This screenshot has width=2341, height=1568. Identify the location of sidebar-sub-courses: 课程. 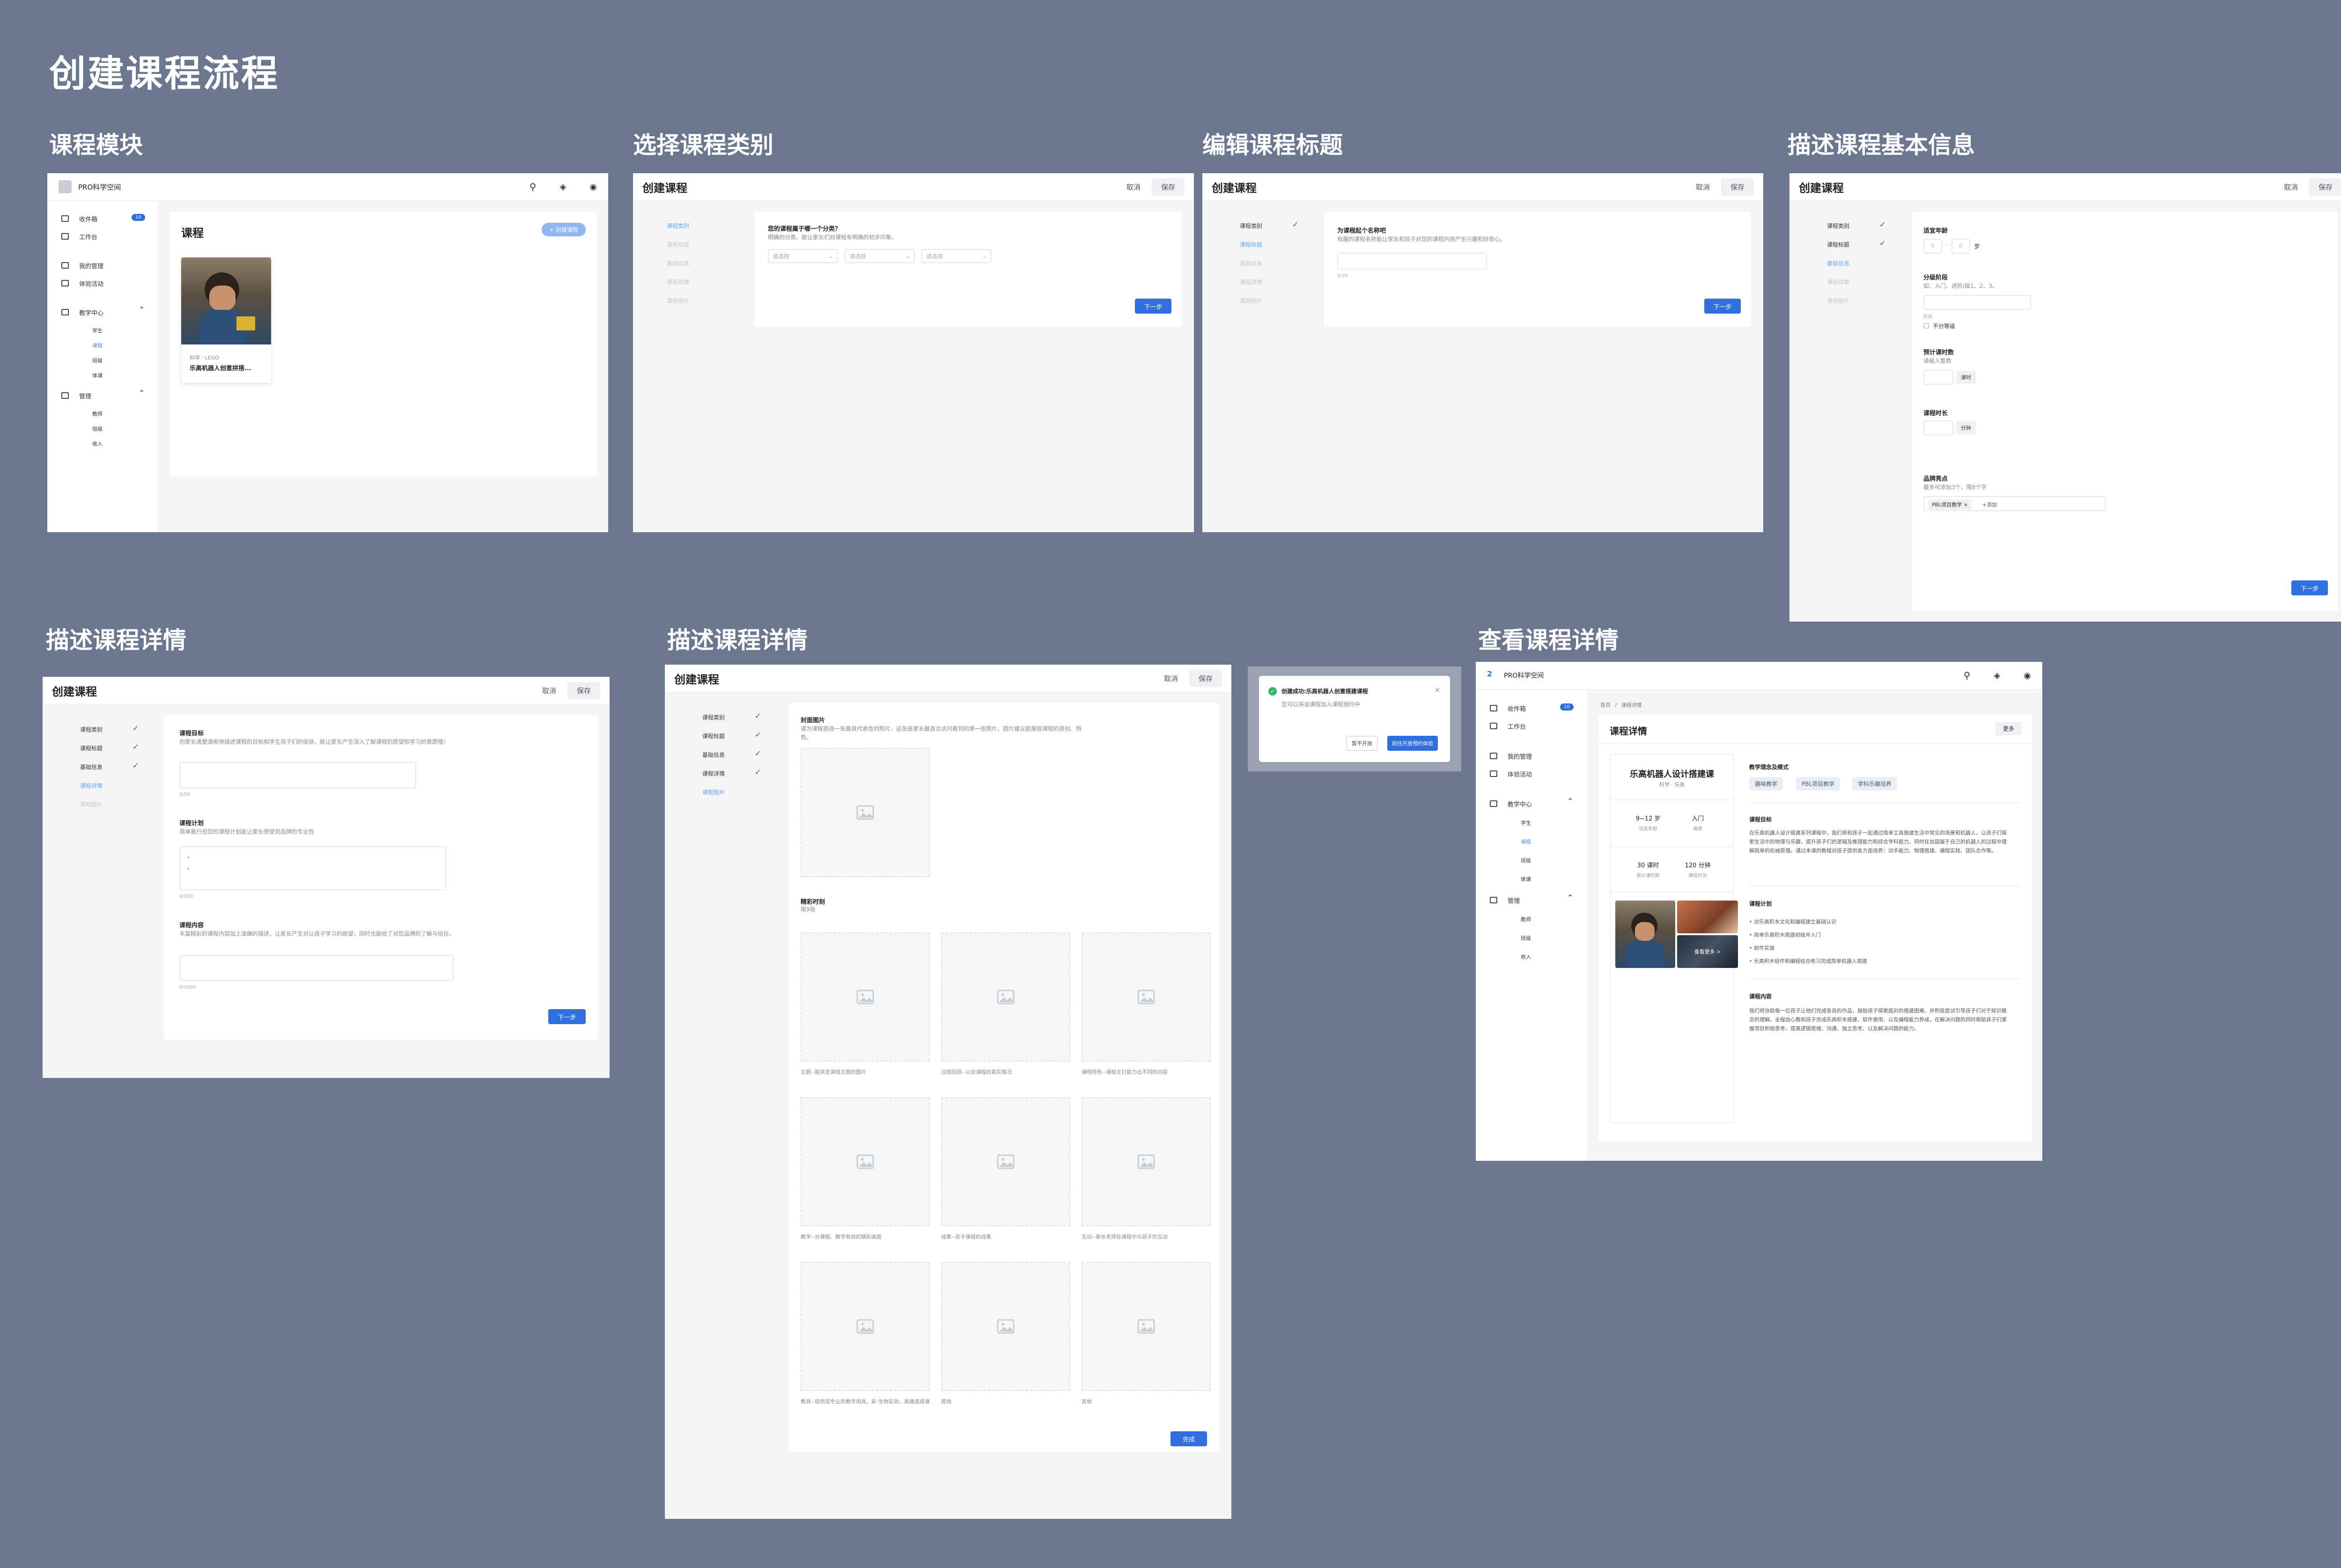
(97, 345).